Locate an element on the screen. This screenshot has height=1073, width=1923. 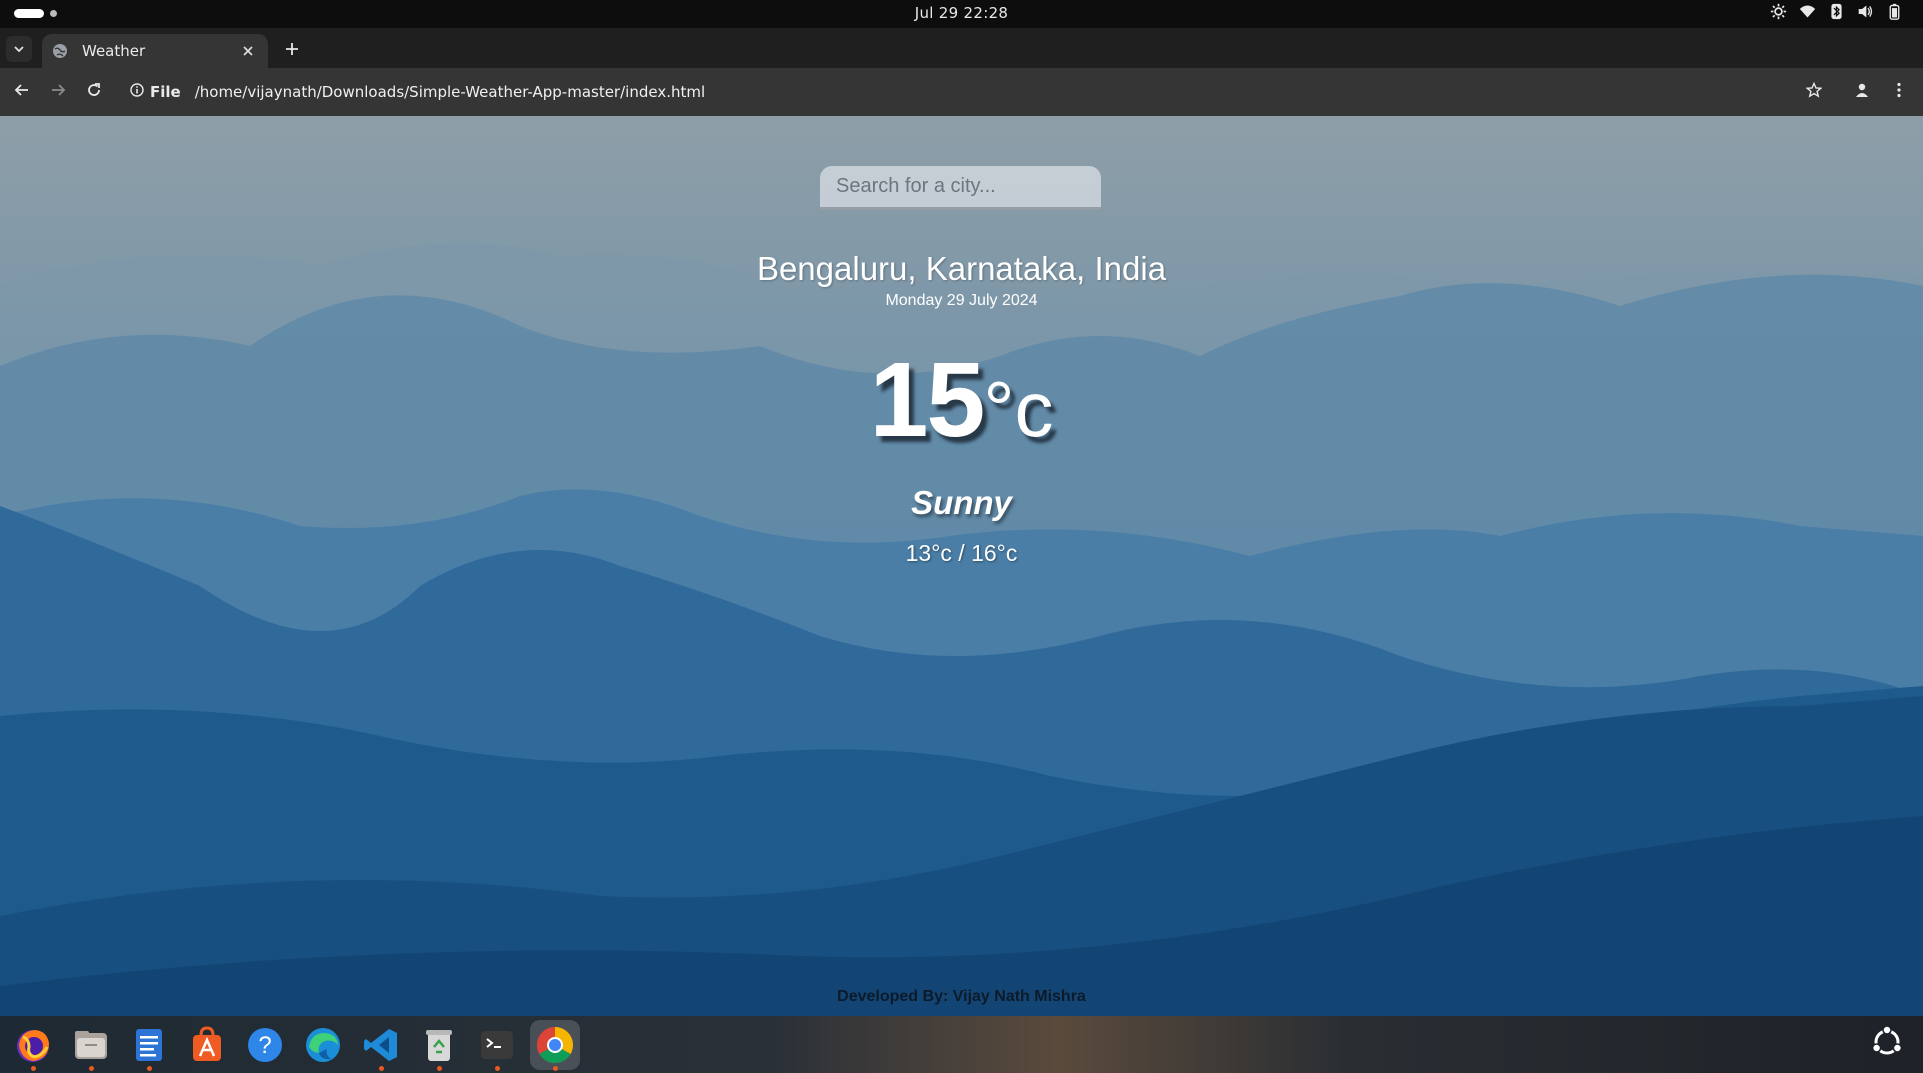
plus-icon is located at coordinates (292, 50).